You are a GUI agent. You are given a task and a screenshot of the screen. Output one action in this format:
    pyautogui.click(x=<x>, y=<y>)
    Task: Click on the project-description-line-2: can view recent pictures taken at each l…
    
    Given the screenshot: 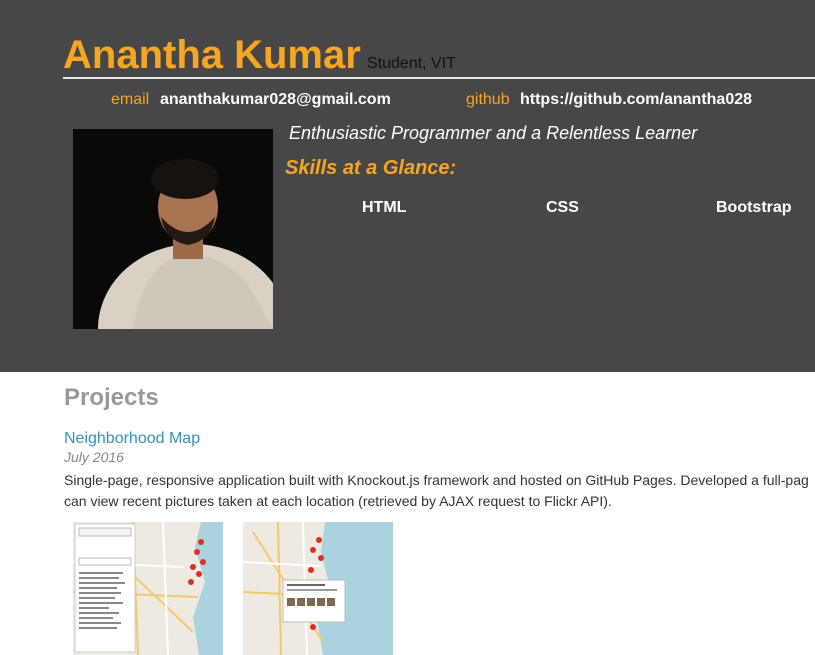 What is the action you would take?
    pyautogui.click(x=338, y=501)
    